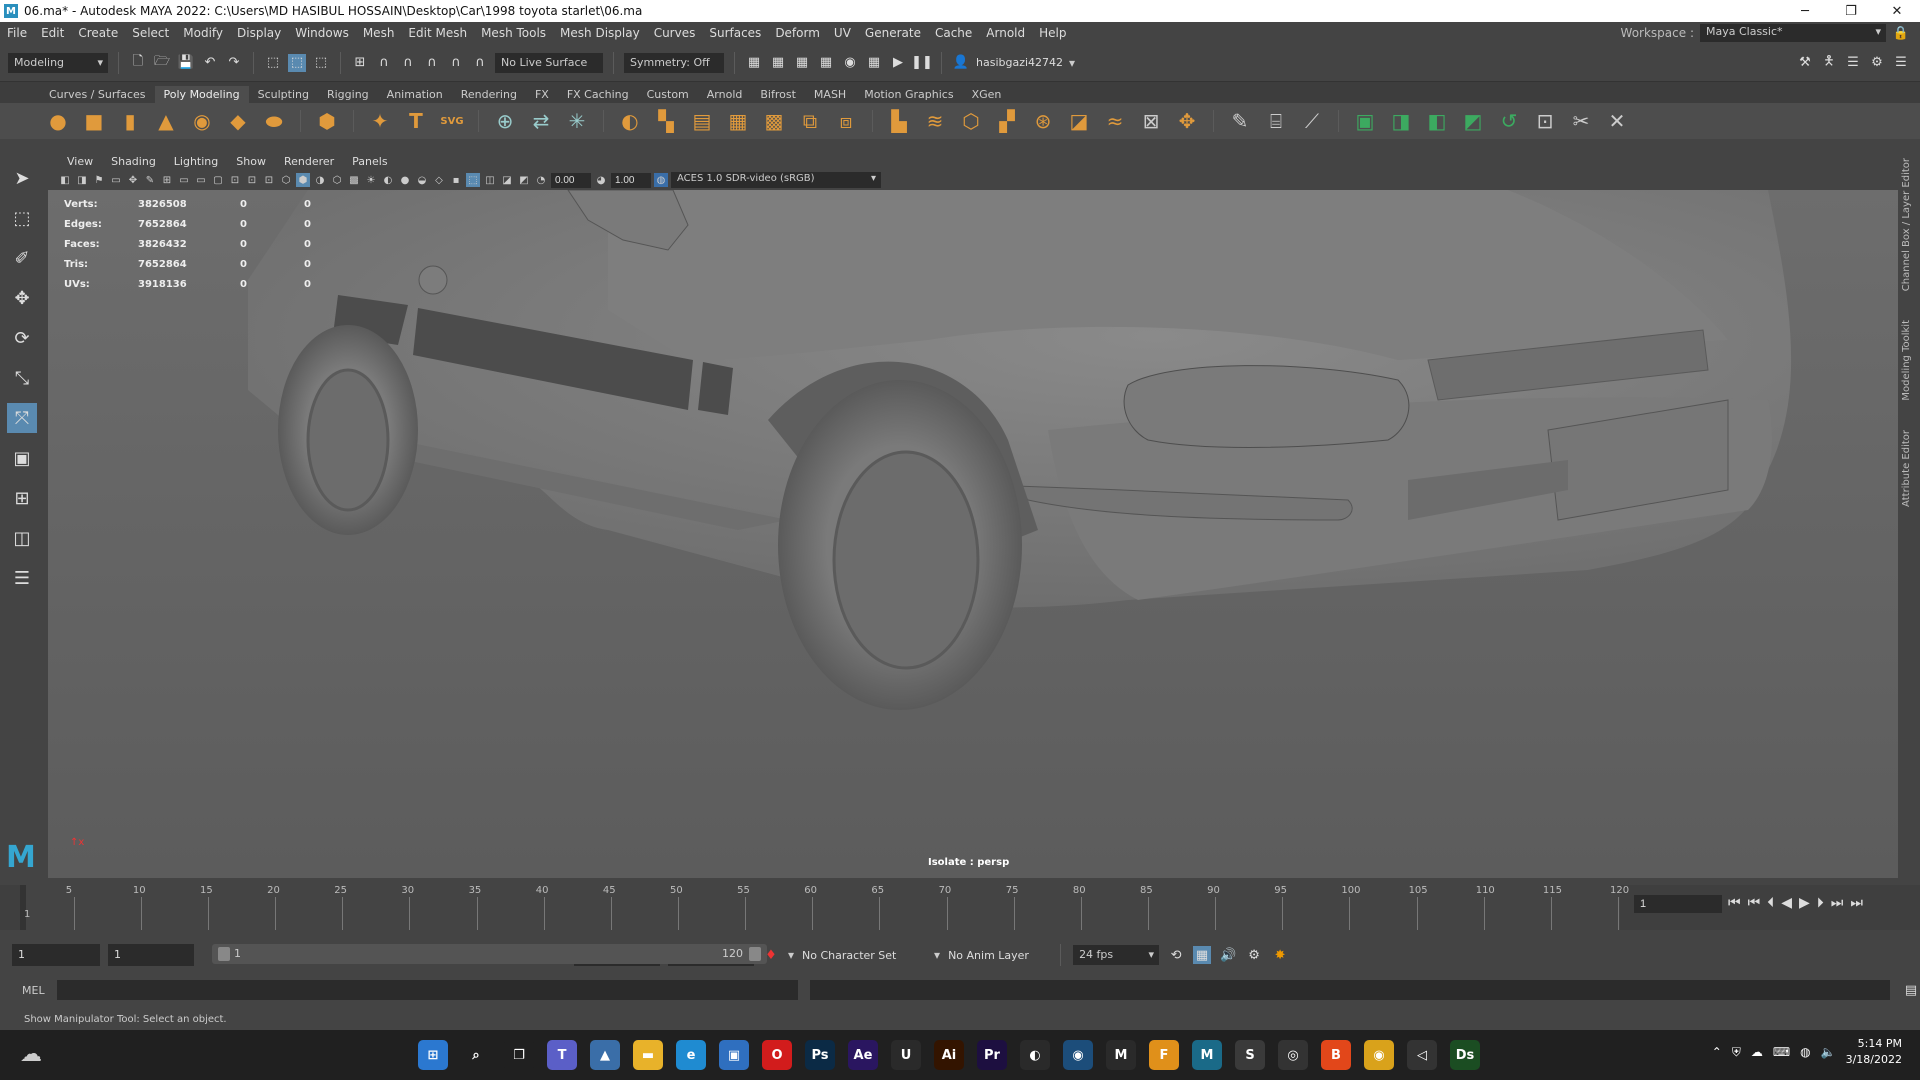 The image size is (1920, 1080). What do you see at coordinates (422, 180) in the screenshot?
I see `motion-blur-icon: ◒` at bounding box center [422, 180].